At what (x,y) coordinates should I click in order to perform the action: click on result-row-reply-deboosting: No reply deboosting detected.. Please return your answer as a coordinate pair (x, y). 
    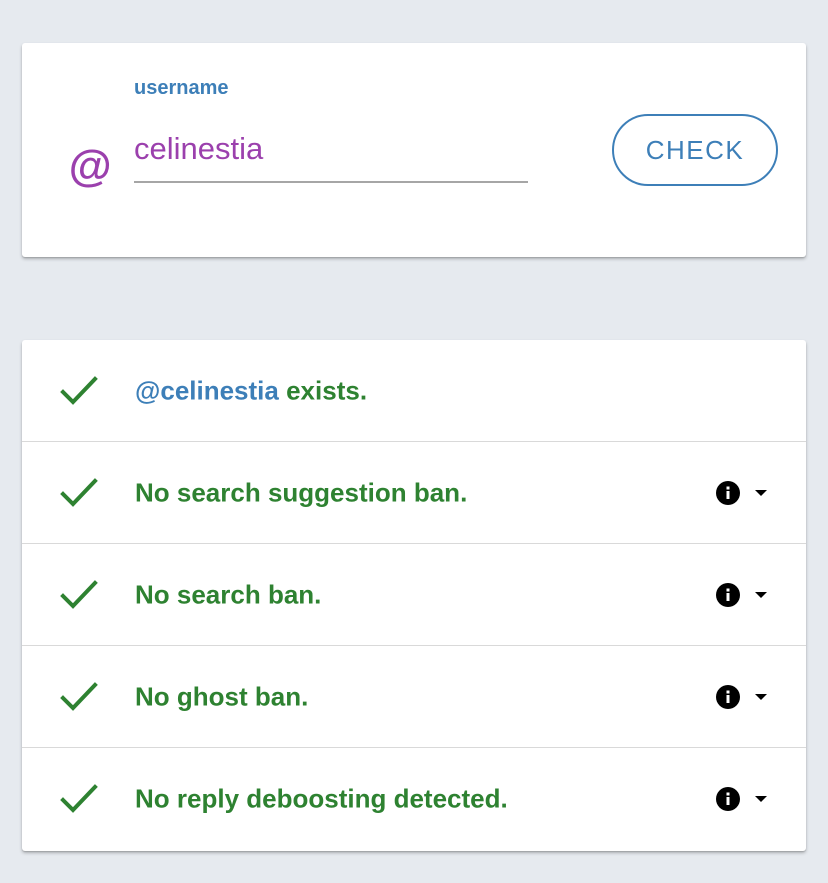
    Looking at the image, I should click on (414, 798).